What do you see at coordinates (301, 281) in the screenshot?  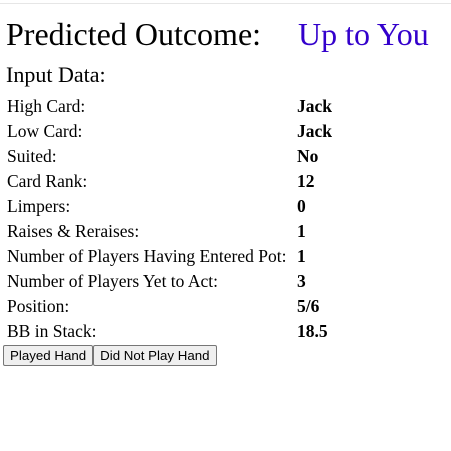 I see `players-yet-to-act-value: 3` at bounding box center [301, 281].